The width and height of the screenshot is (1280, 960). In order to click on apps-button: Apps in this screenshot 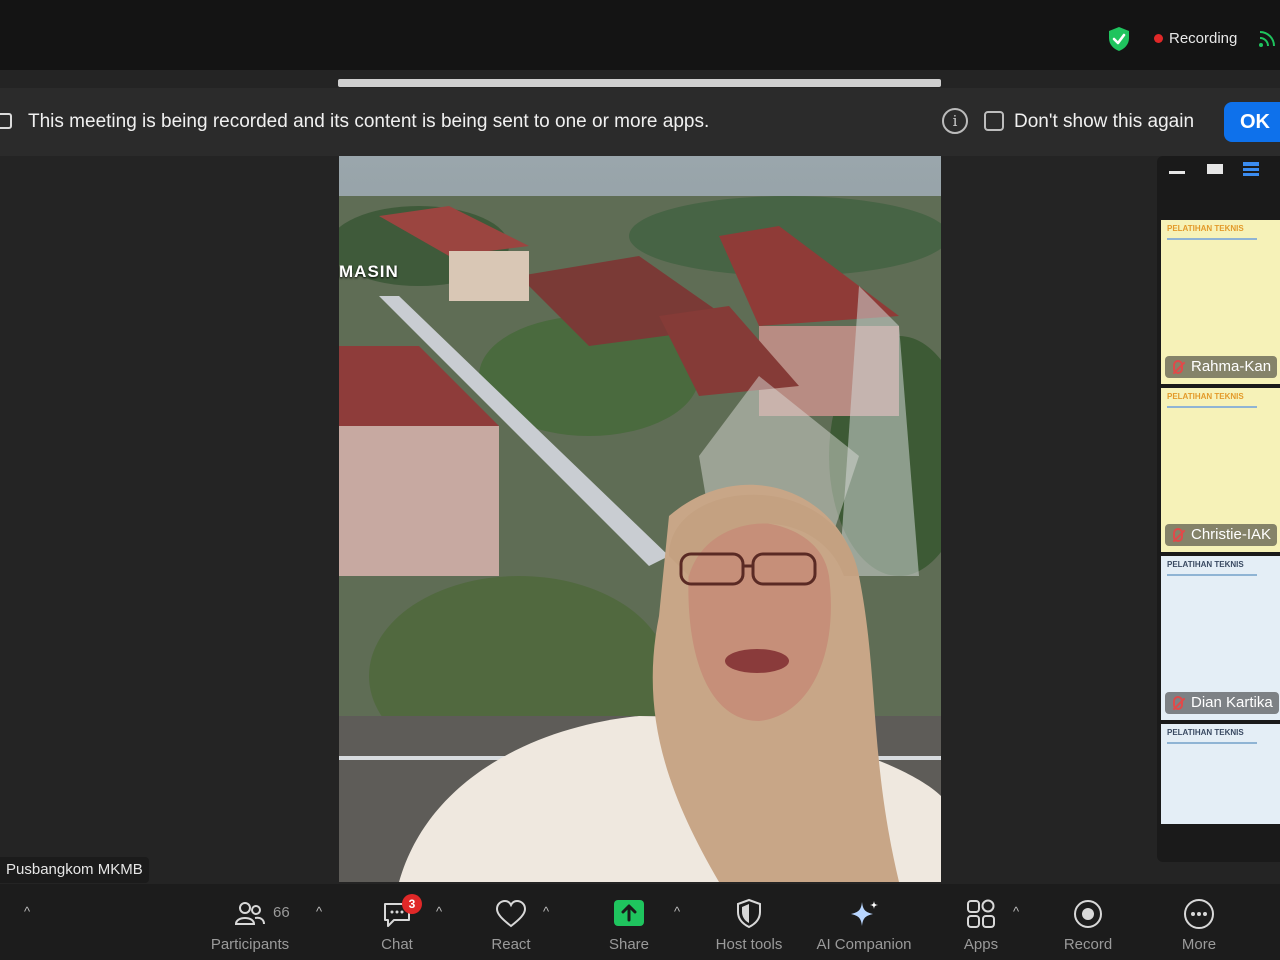, I will do `click(981, 922)`.